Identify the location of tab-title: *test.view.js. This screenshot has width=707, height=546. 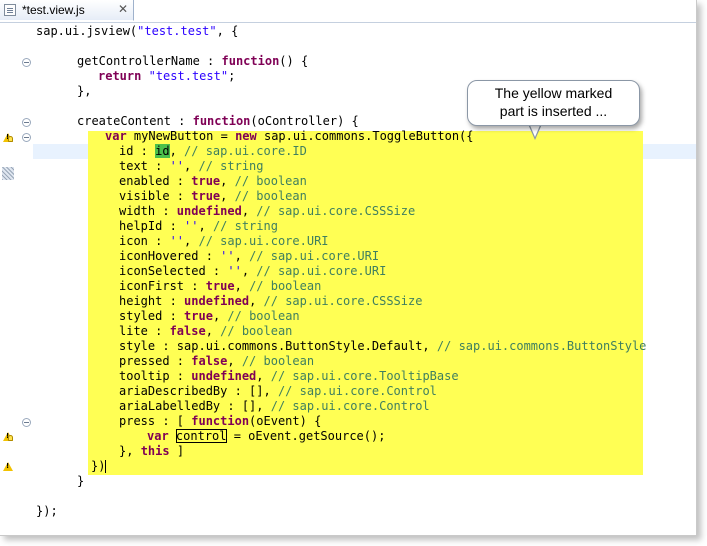
(53, 10).